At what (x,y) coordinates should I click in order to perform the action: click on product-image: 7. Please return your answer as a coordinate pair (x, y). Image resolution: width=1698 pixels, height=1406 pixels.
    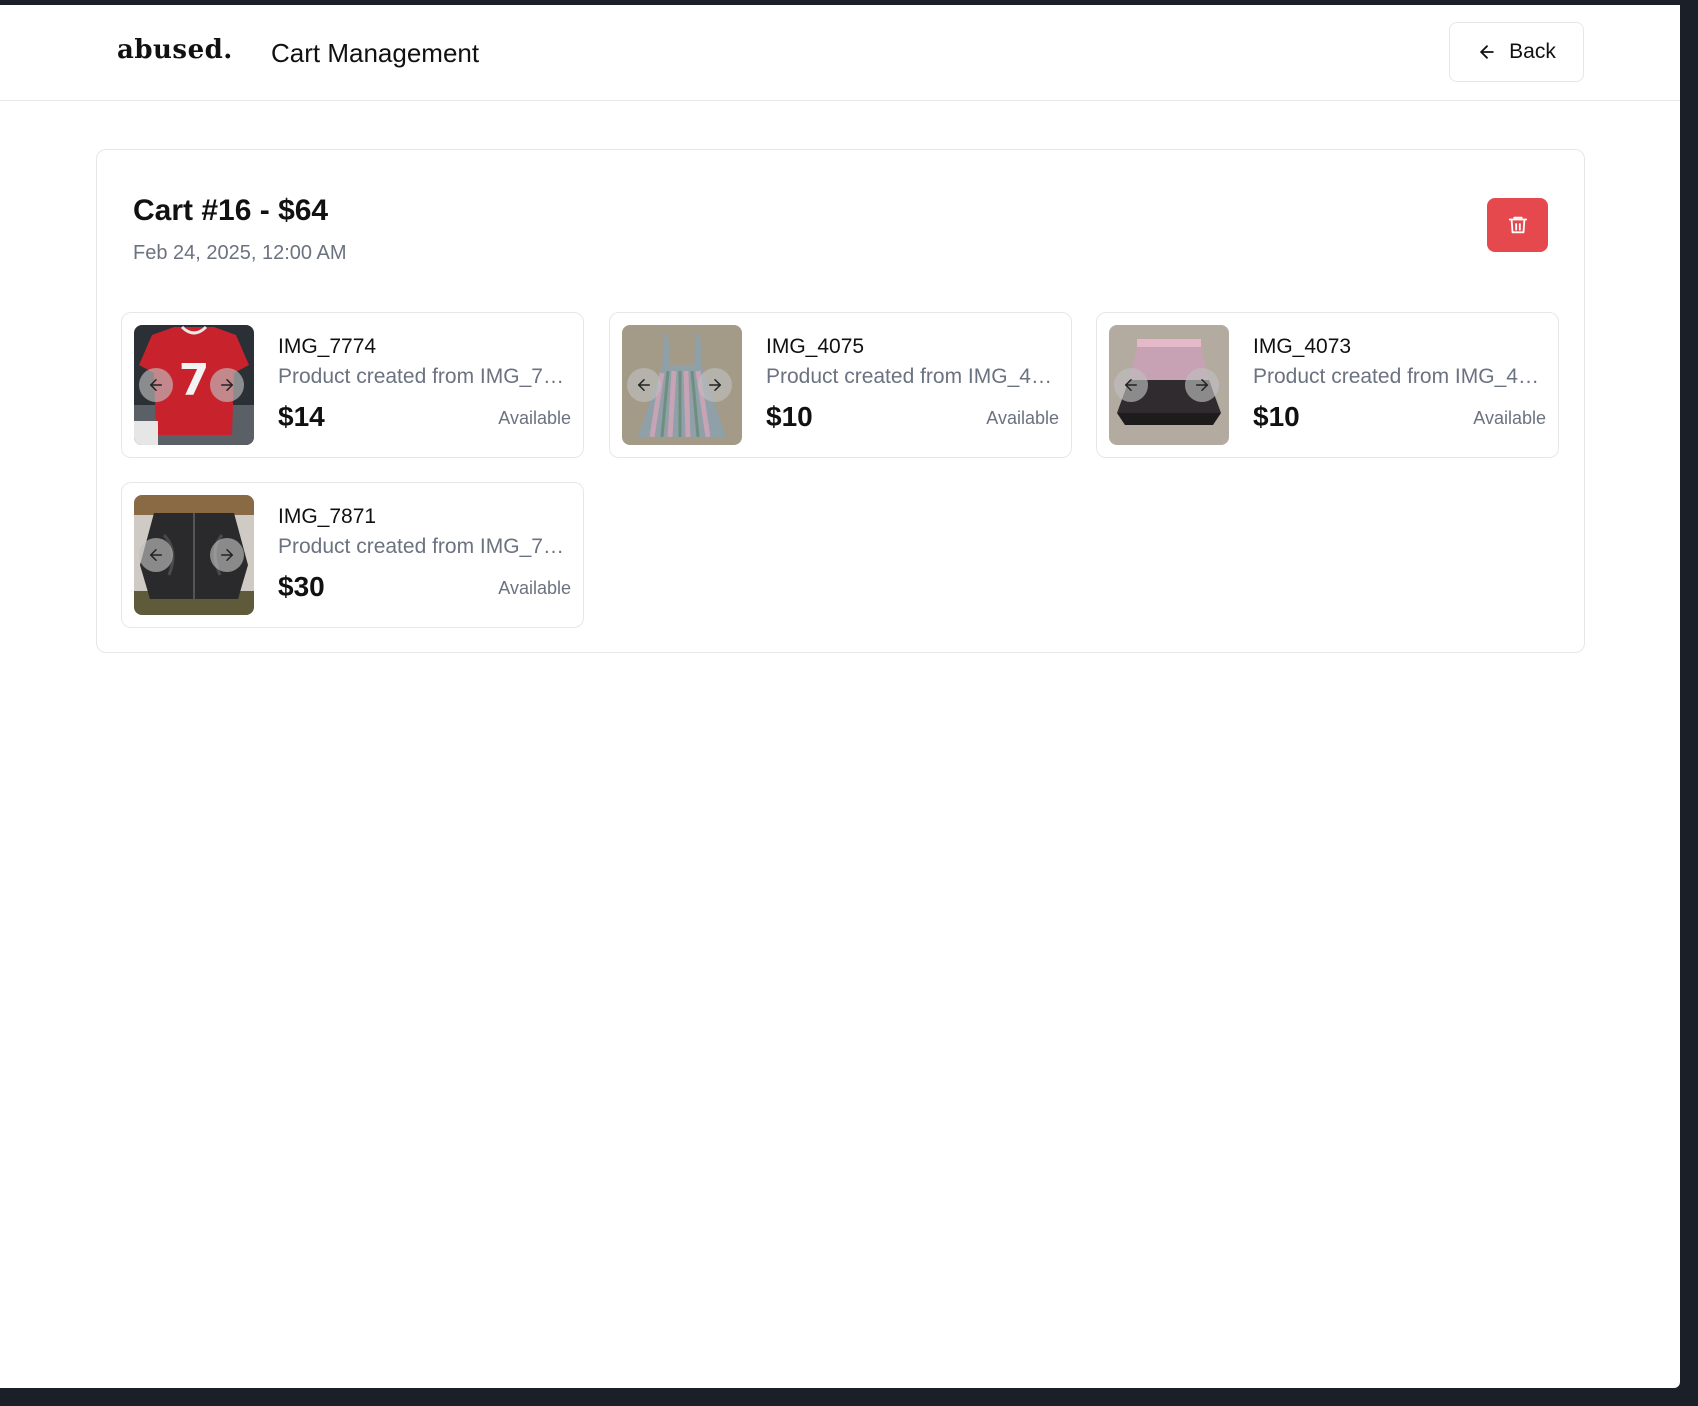
    Looking at the image, I should click on (194, 385).